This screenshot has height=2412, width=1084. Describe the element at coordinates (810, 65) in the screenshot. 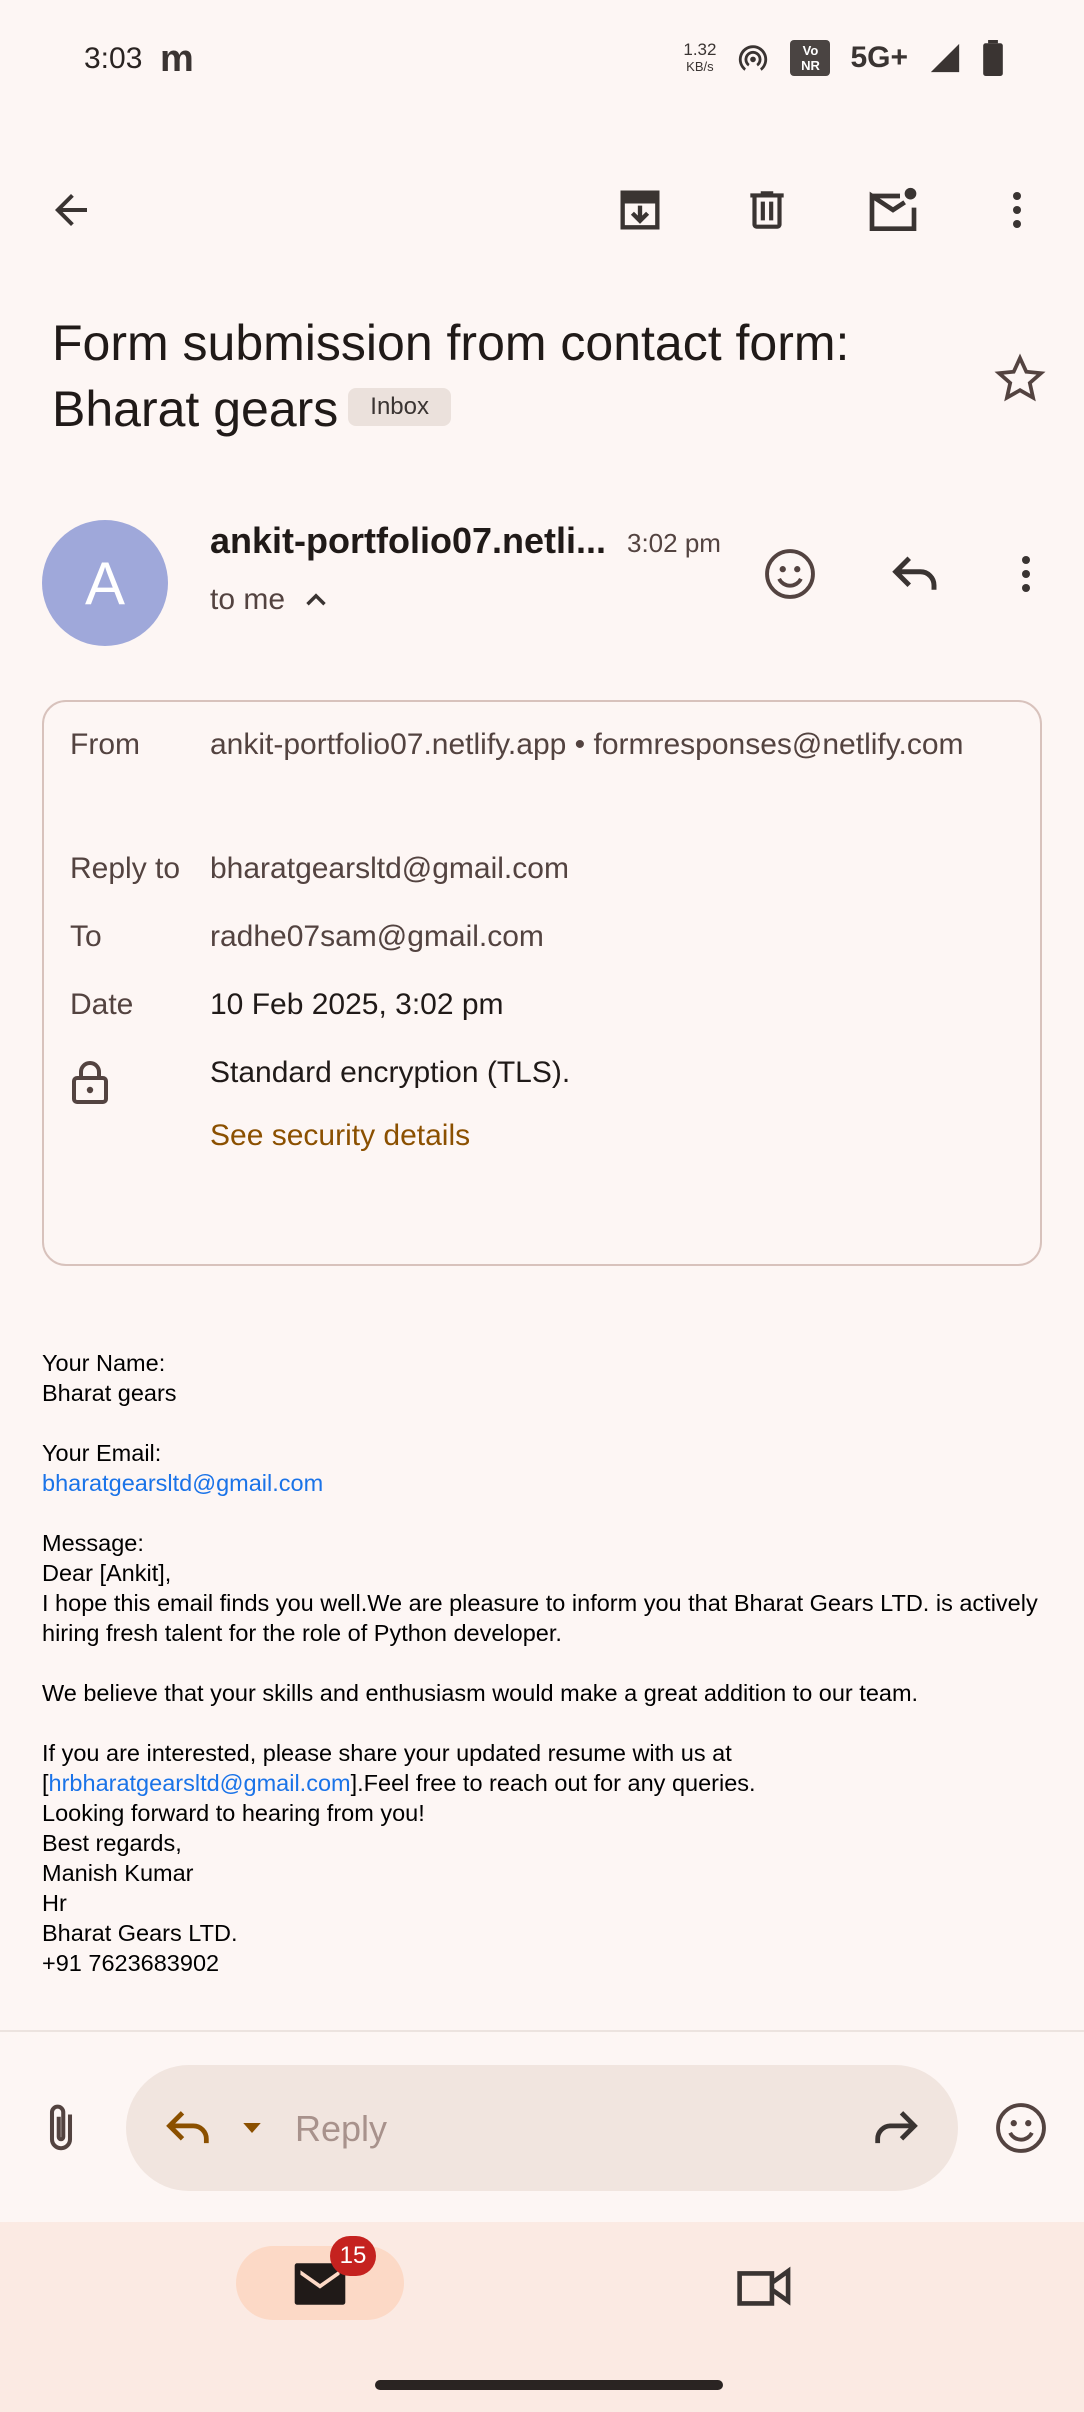

I see `volte-bottom: NR` at that location.